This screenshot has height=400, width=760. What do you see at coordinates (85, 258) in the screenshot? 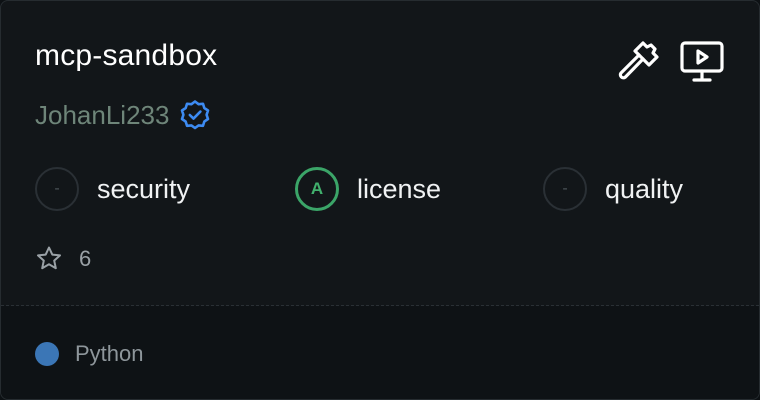
I see `star-count: 6` at bounding box center [85, 258].